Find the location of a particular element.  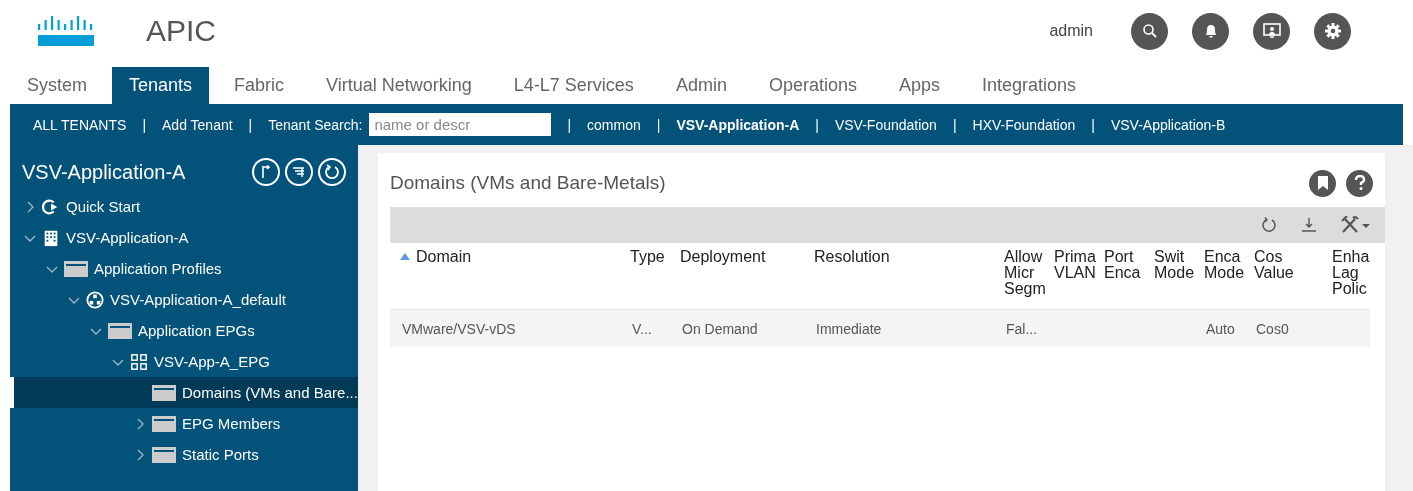

pin-button is located at coordinates (266, 172).